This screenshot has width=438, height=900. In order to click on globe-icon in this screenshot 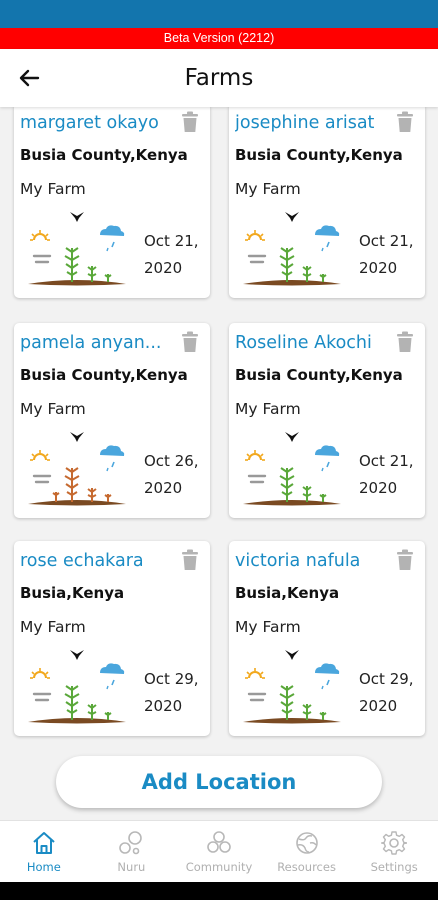, I will do `click(306, 843)`.